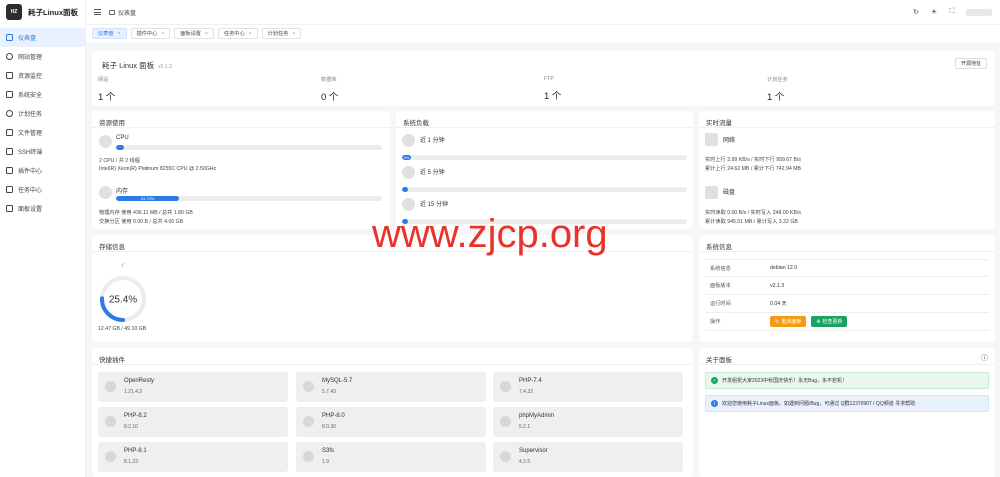 The height and width of the screenshot is (477, 1000). What do you see at coordinates (729, 141) in the screenshot?
I see `network-label: 网络` at bounding box center [729, 141].